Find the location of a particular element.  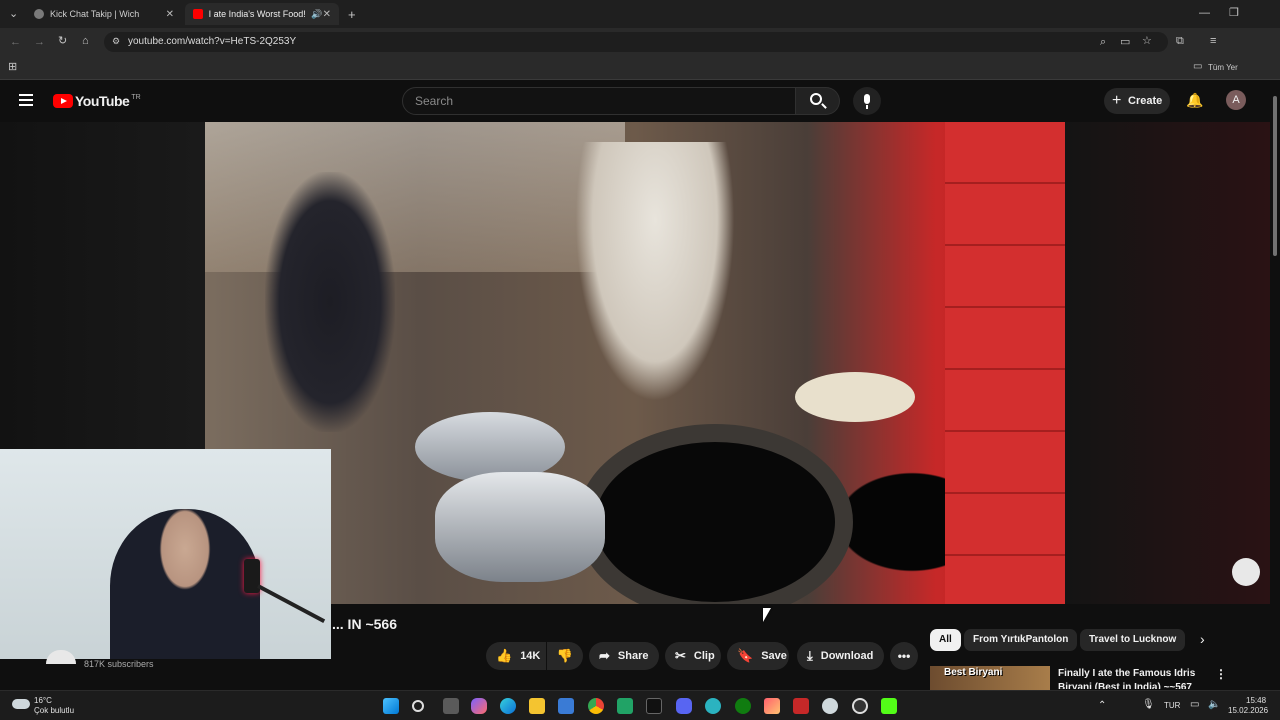

store-icon is located at coordinates (566, 706).